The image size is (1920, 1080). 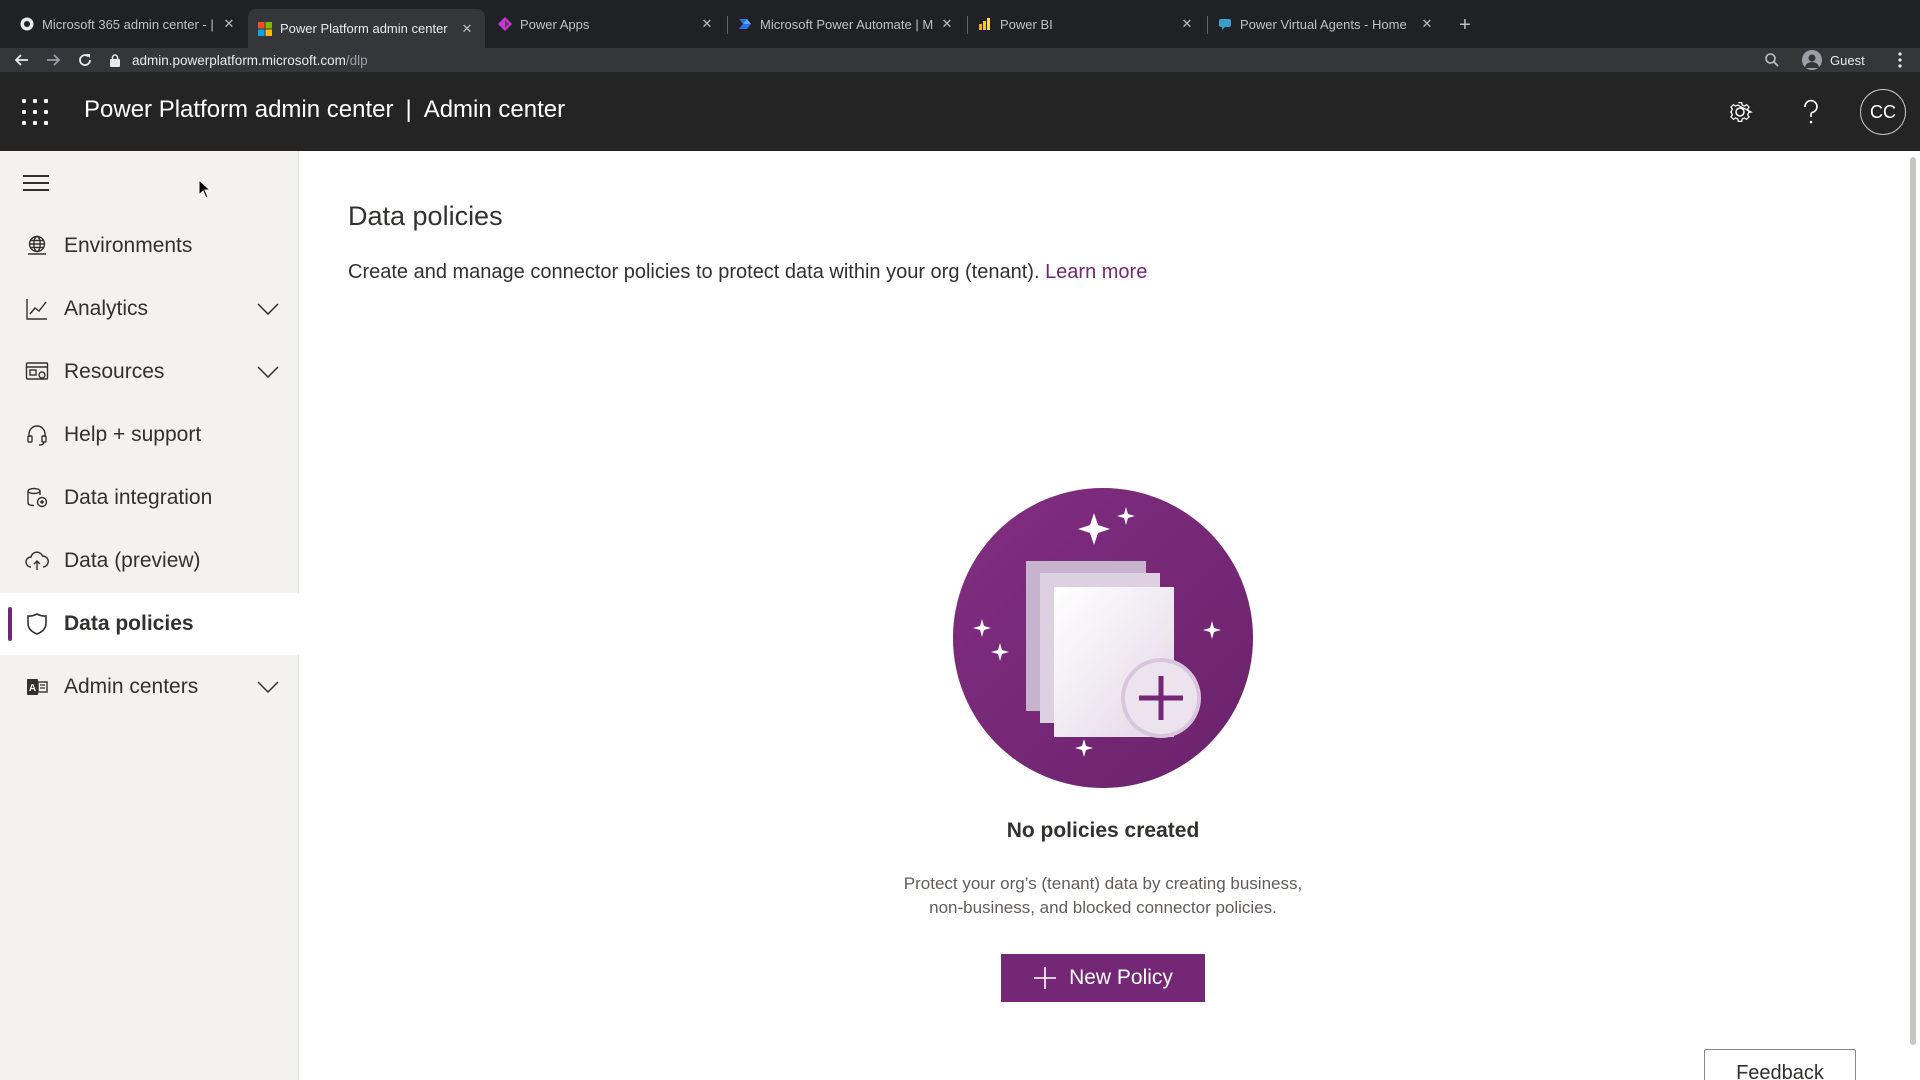 What do you see at coordinates (37, 624) in the screenshot?
I see `shield-icon` at bounding box center [37, 624].